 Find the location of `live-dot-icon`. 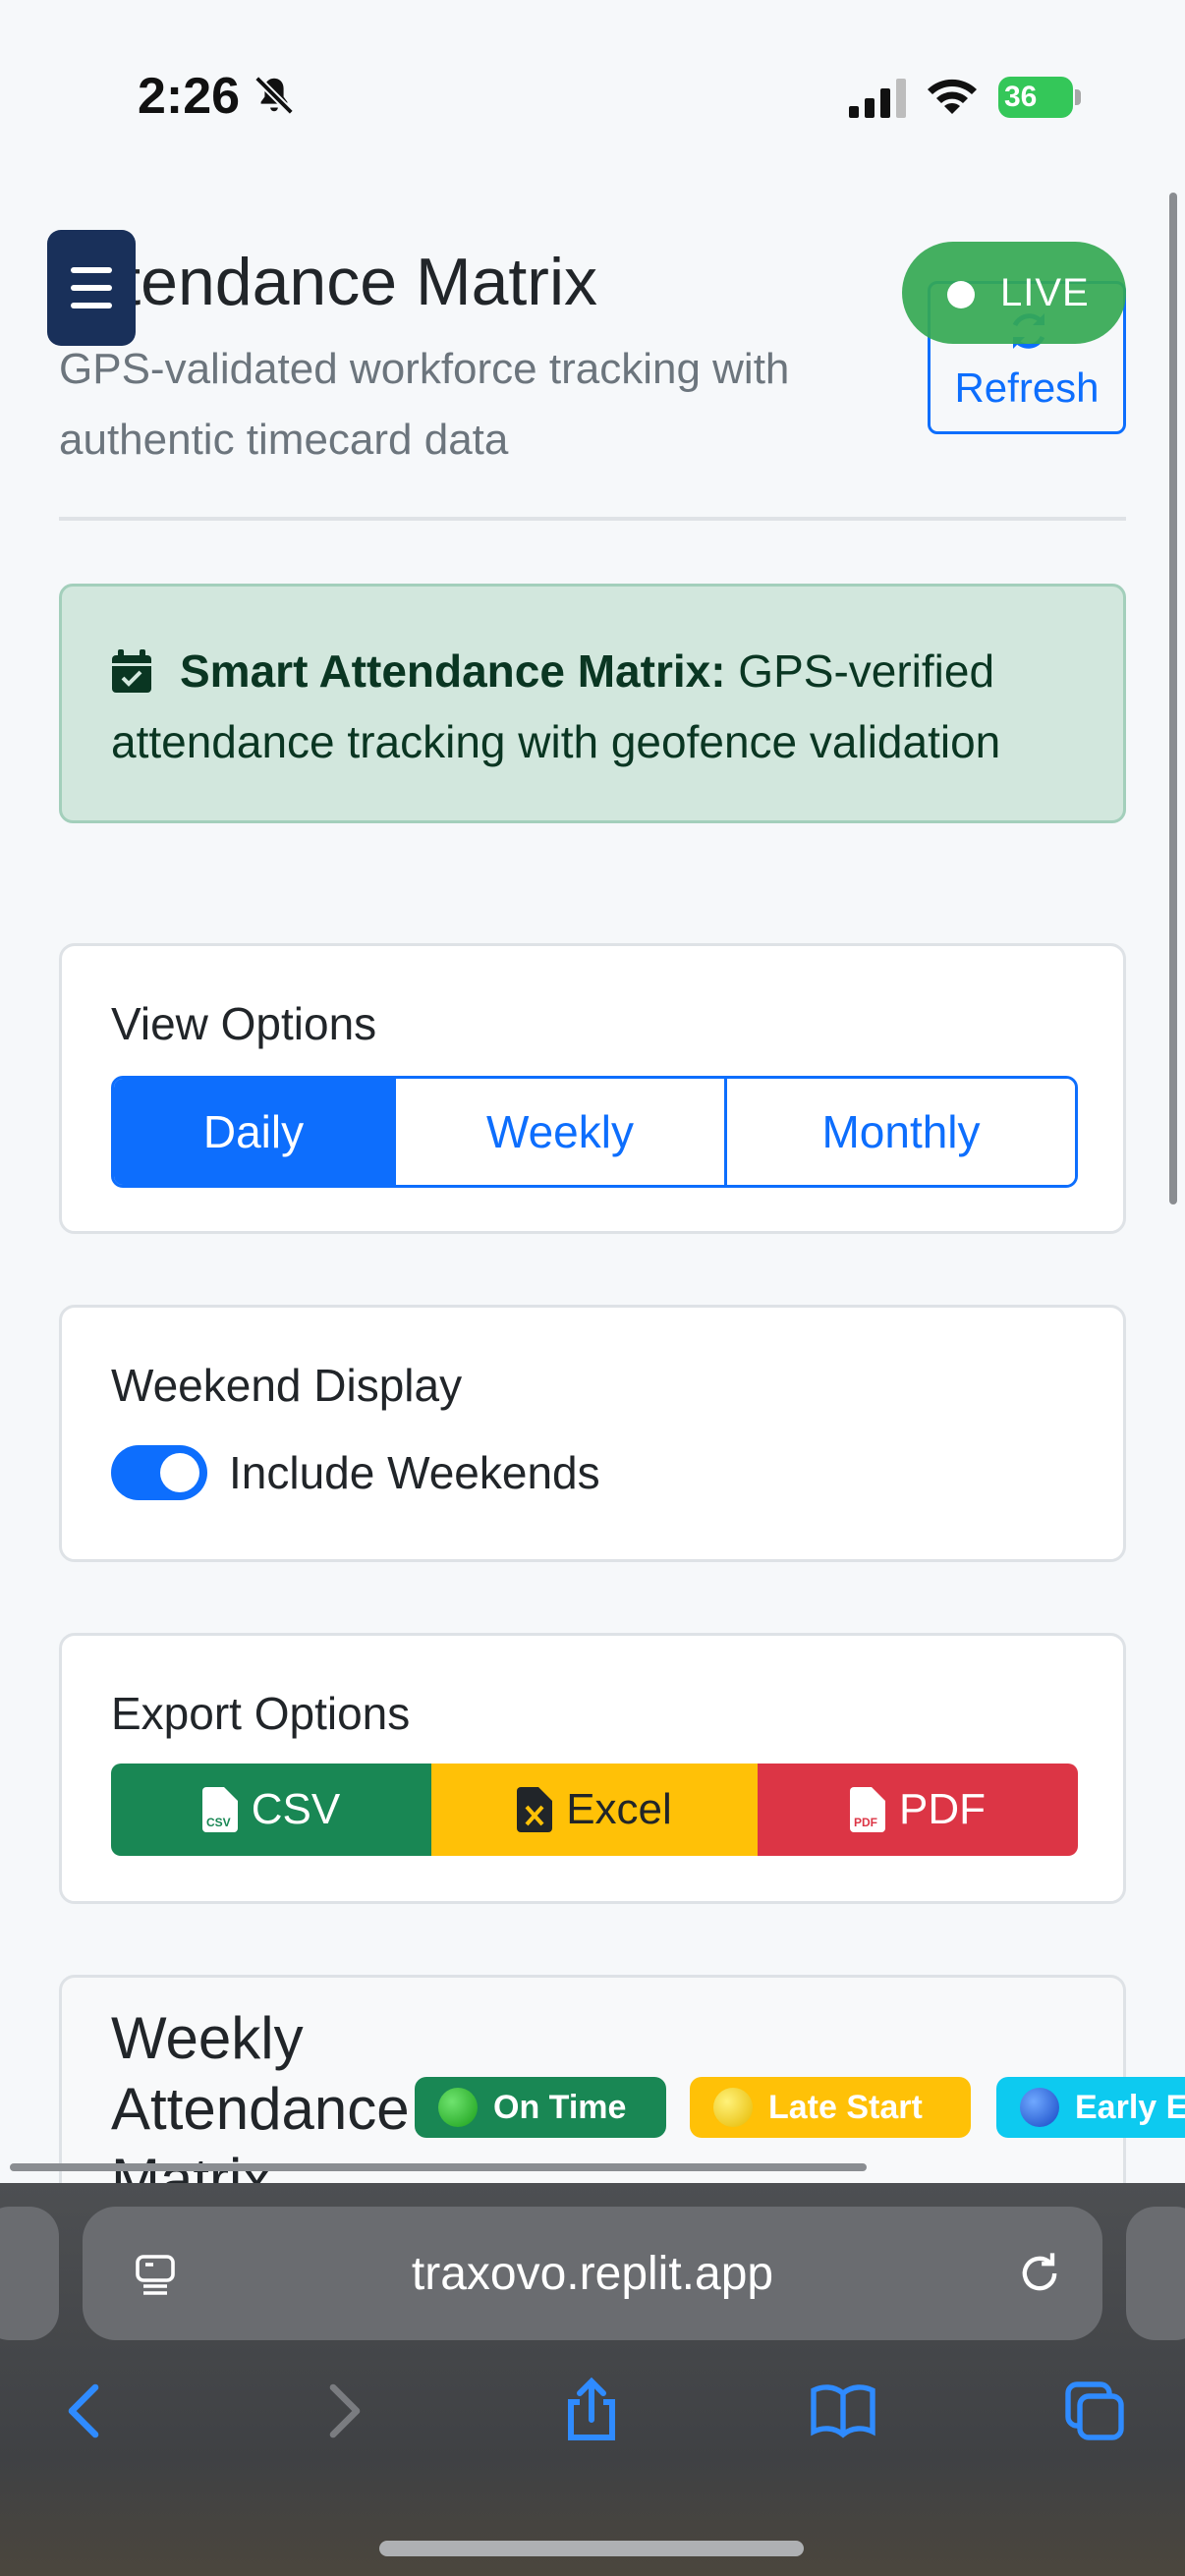

live-dot-icon is located at coordinates (961, 294).